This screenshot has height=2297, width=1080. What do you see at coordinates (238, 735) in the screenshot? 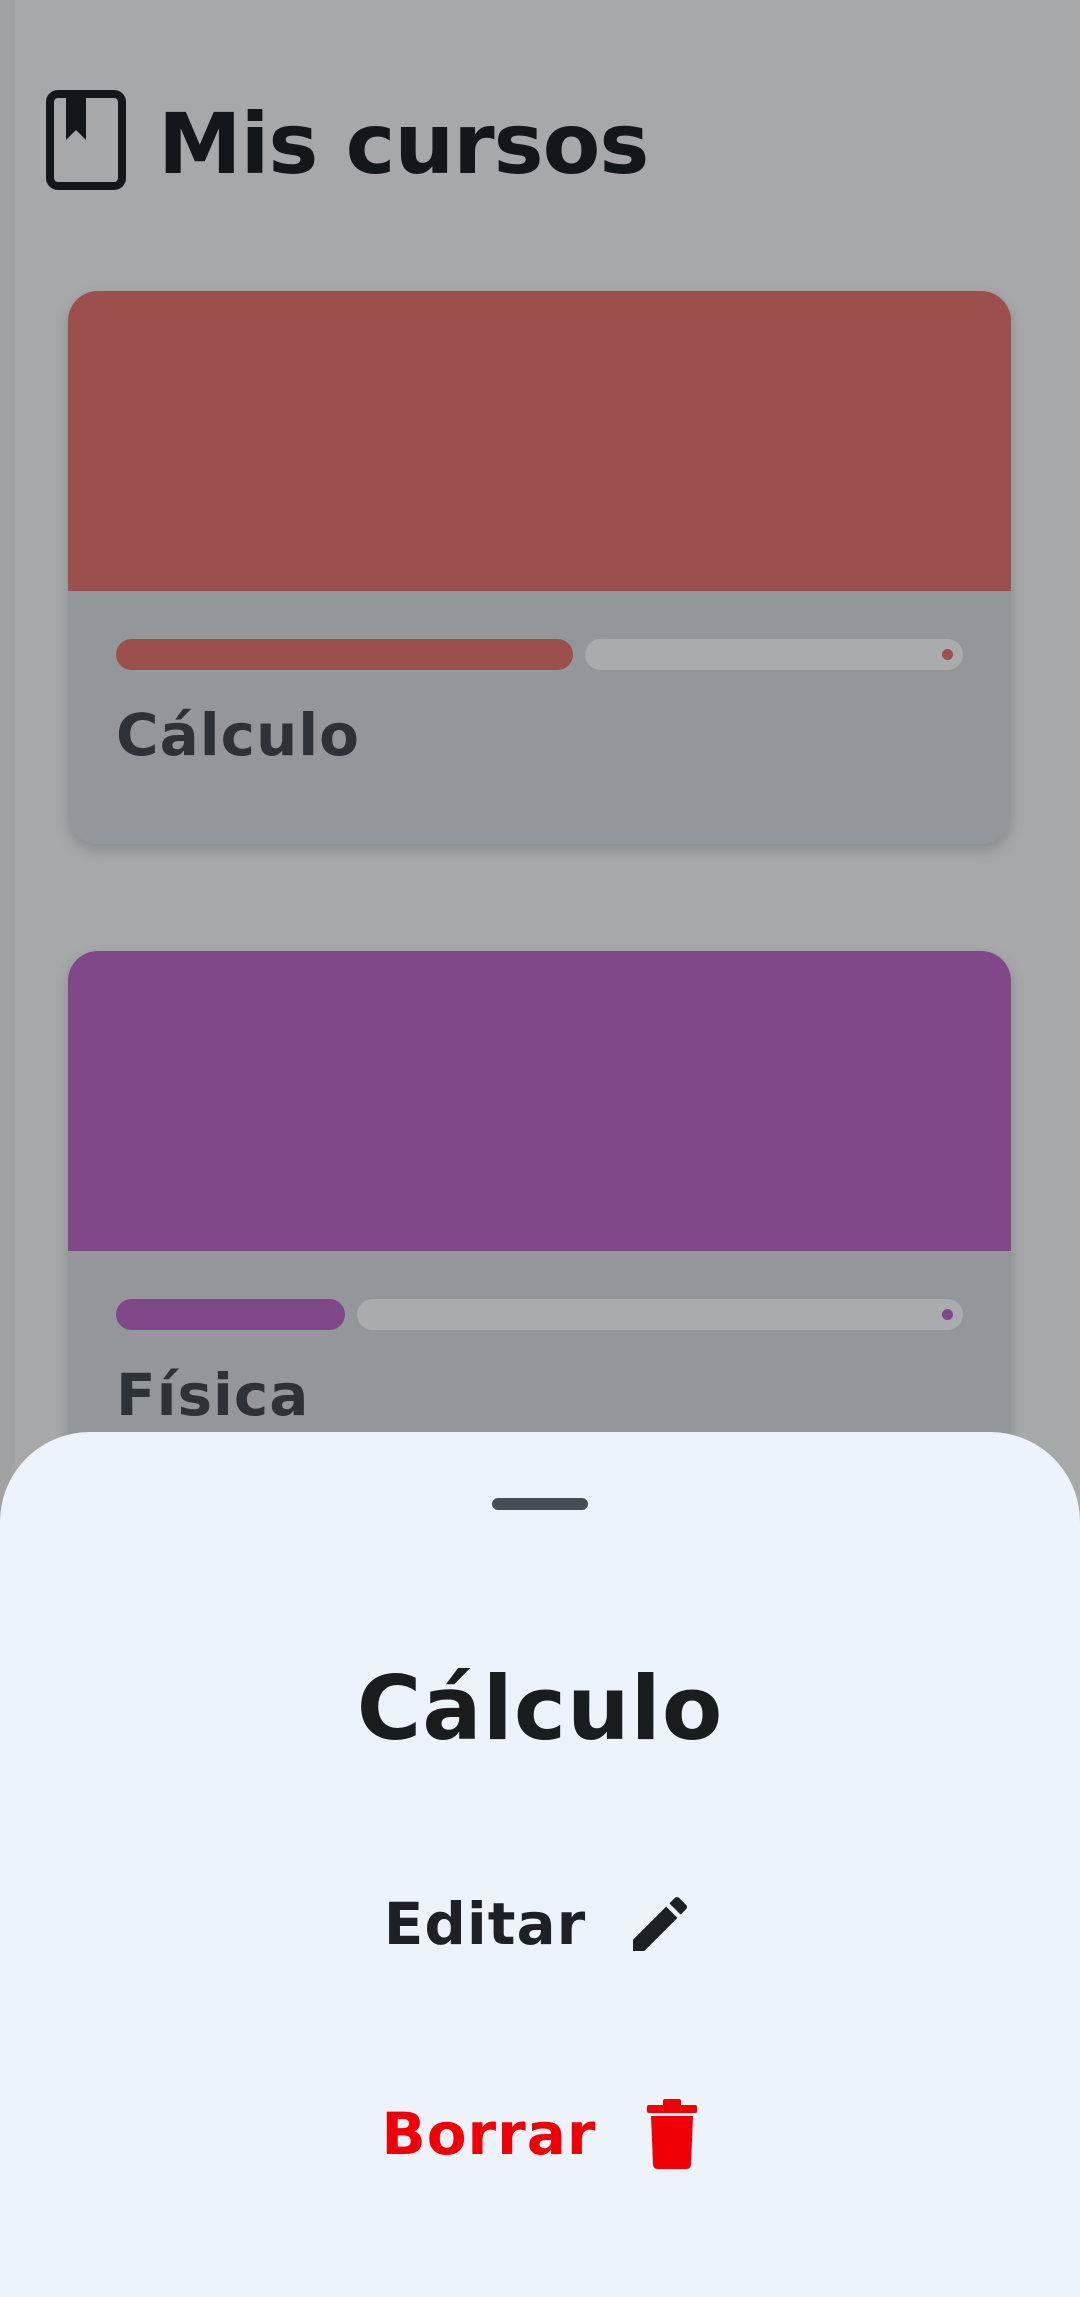
I see `course-name: Cálculo` at bounding box center [238, 735].